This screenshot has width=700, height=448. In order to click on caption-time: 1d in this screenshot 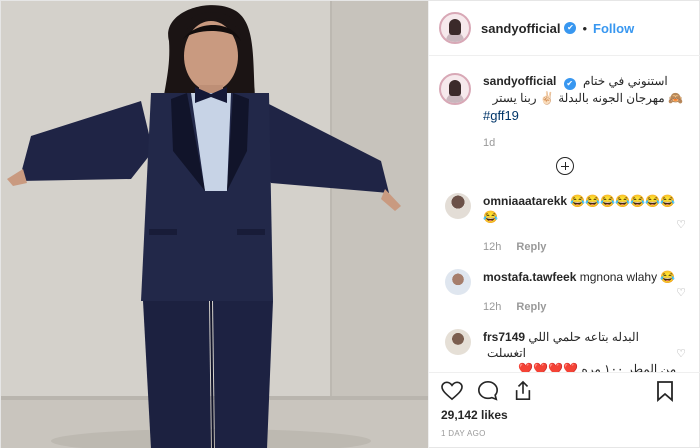, I will do `click(583, 143)`.